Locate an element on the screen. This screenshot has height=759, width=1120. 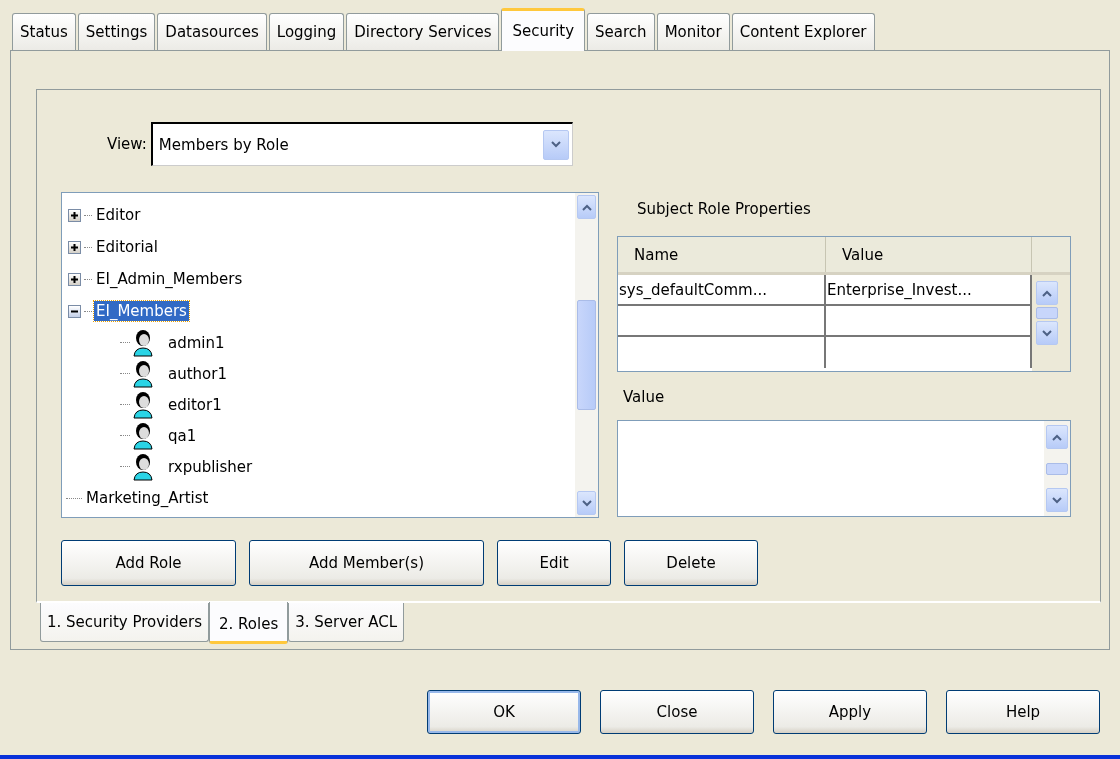
value-label: Value is located at coordinates (644, 398).